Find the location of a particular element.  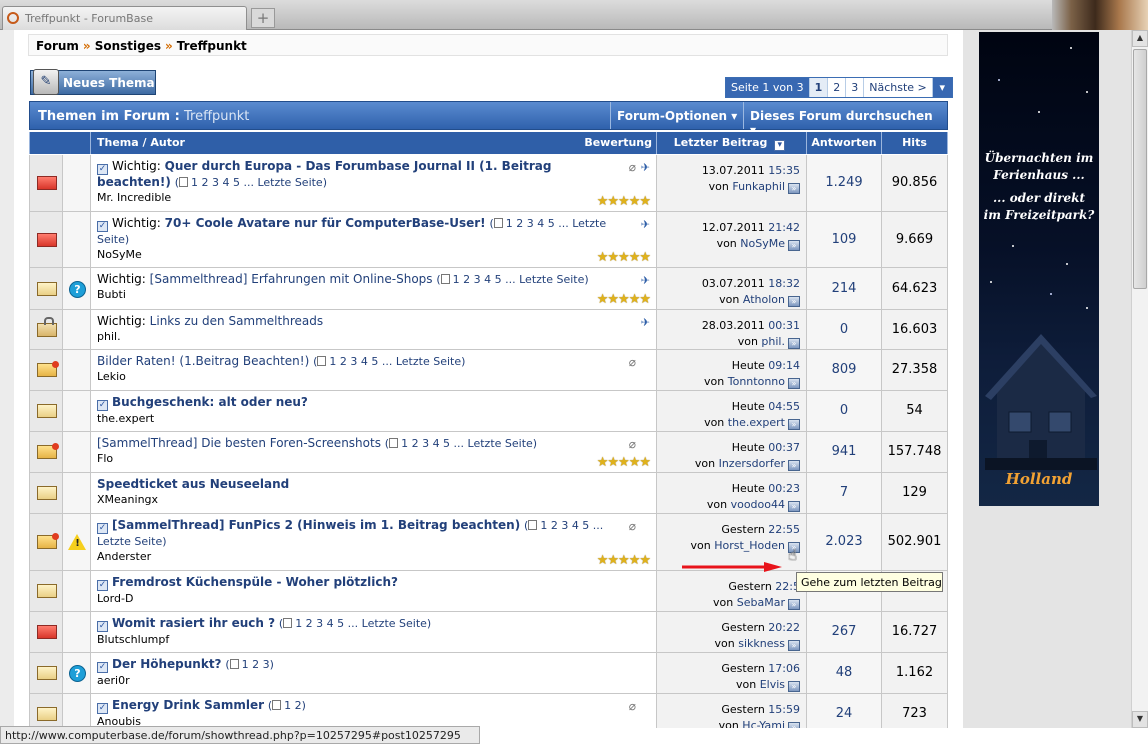

header-replies: Antworten is located at coordinates (844, 143).